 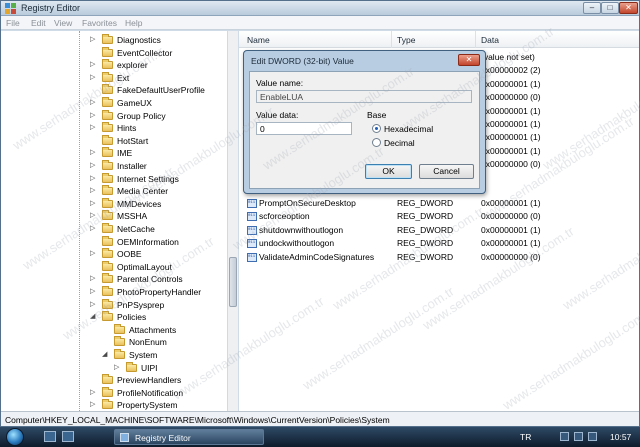 I want to click on dword-value-icon, so click(x=252, y=257).